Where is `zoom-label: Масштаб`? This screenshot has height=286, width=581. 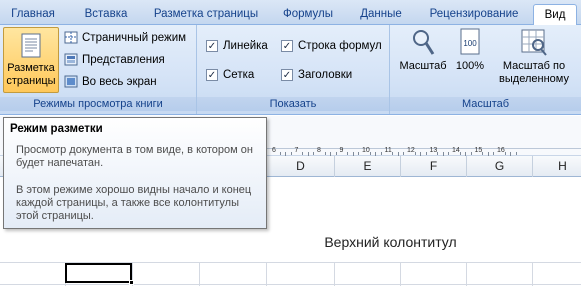
zoom-label: Масштаб is located at coordinates (423, 66).